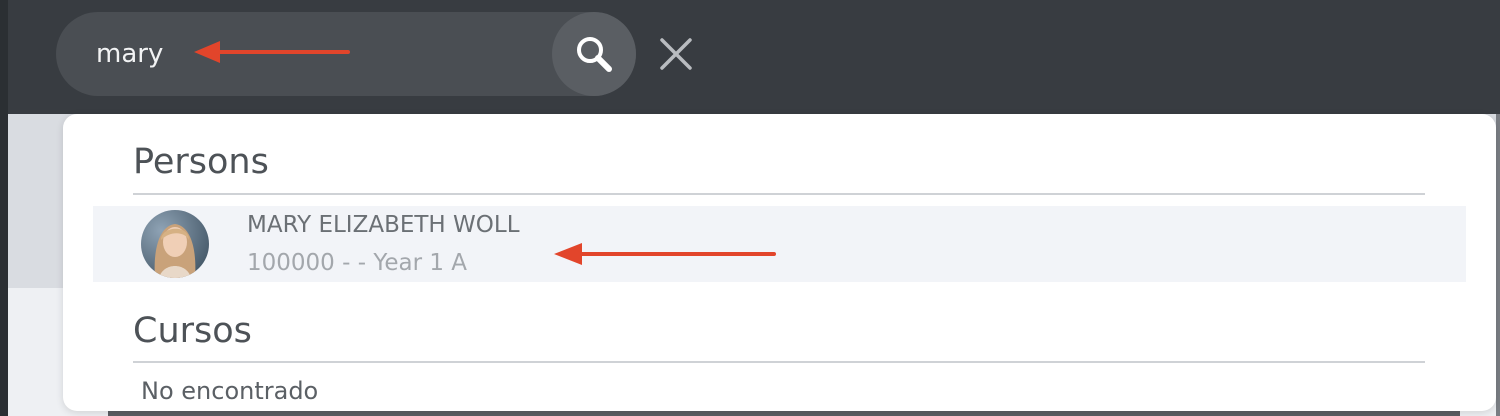 This screenshot has width=1500, height=416. Describe the element at coordinates (4, 208) in the screenshot. I see `left-edge` at that location.